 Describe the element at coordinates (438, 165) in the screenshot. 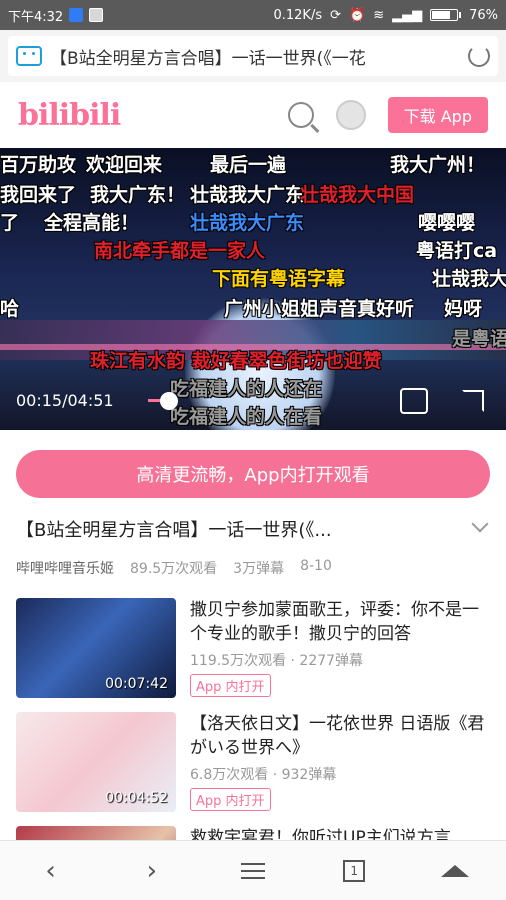

I see `danmaku-comment: 我大广州！` at that location.